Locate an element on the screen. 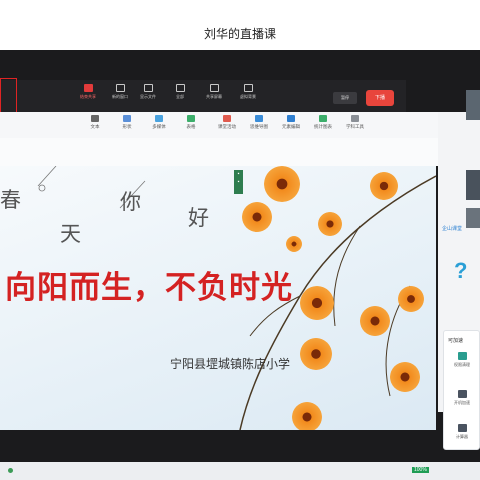 The height and width of the screenshot is (480, 480). ribbon-item-chart: 统计图表 is located at coordinates (323, 122).